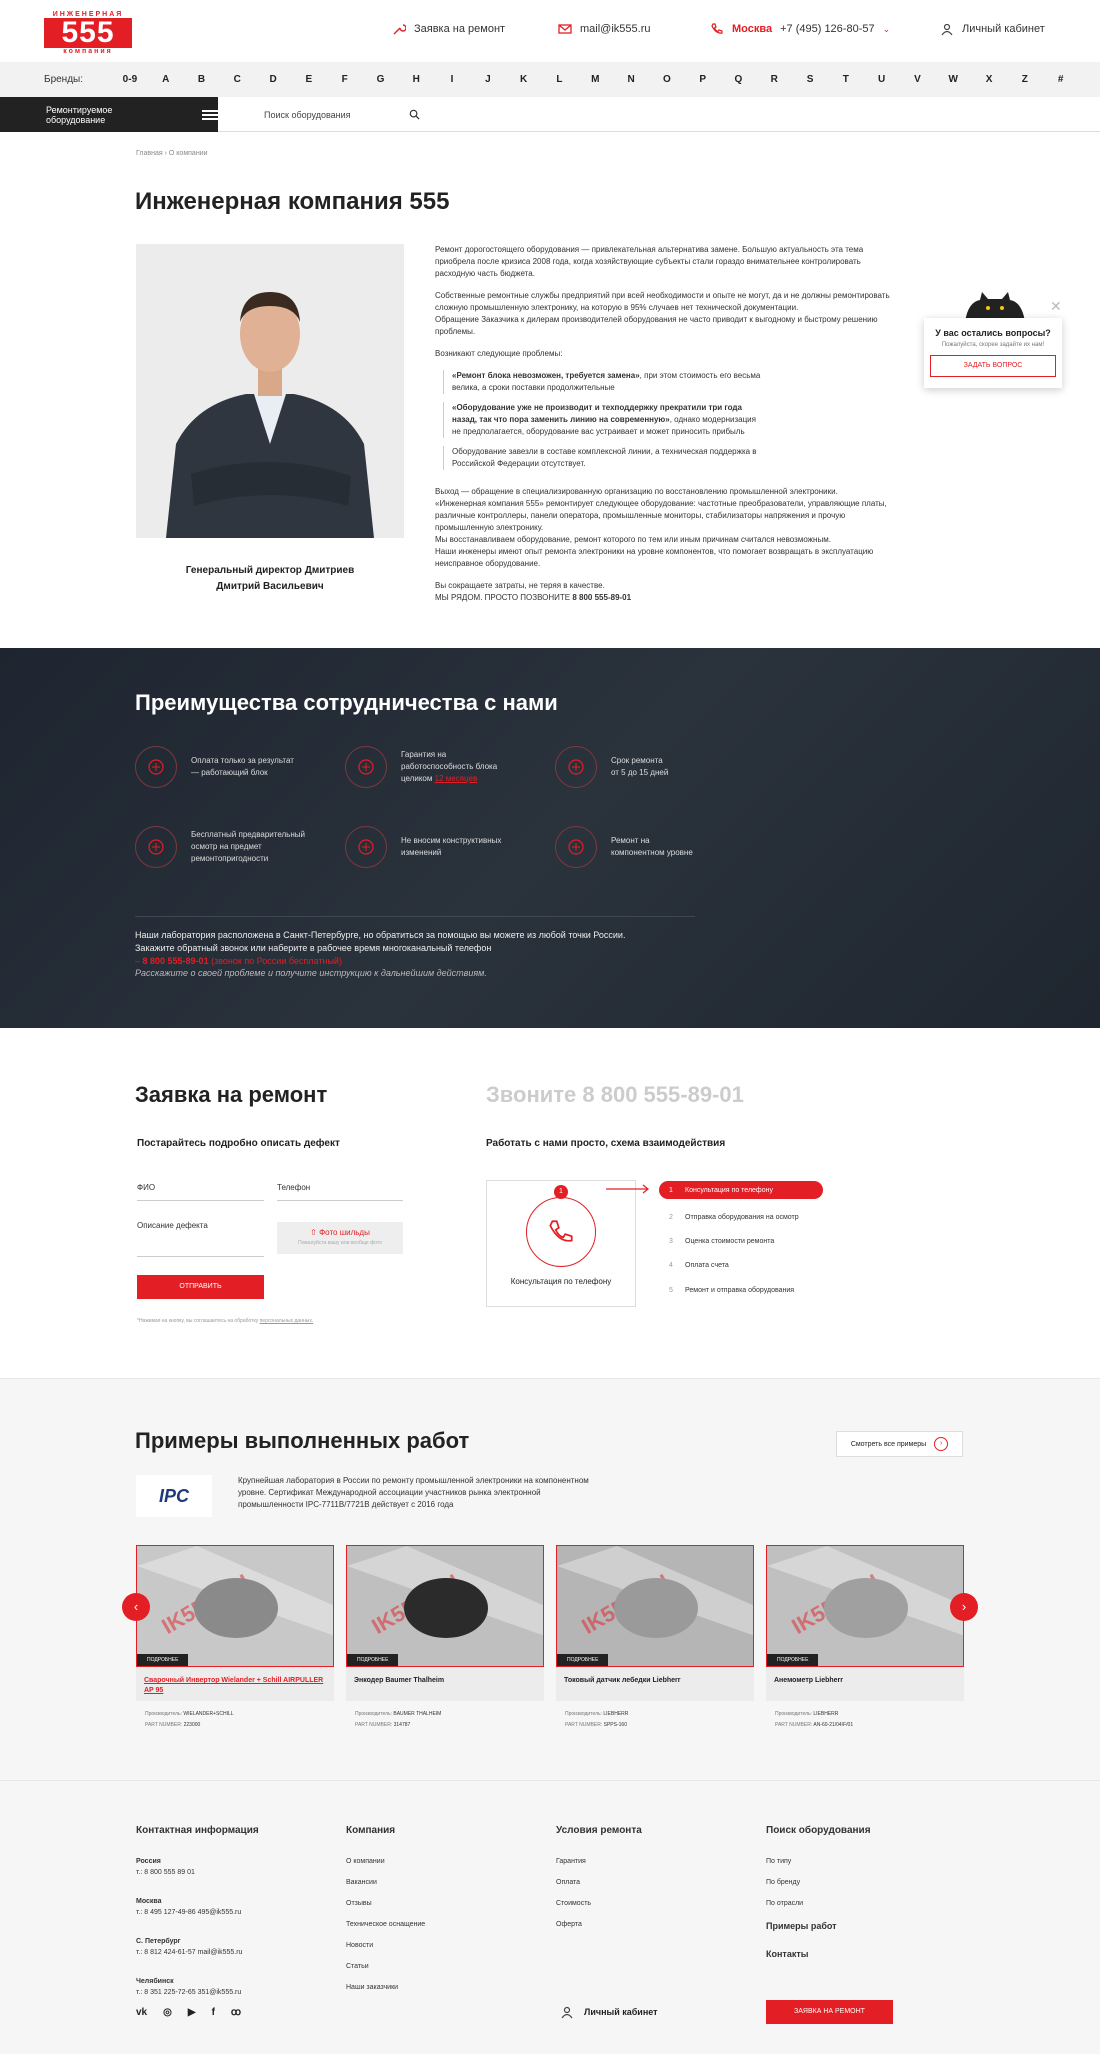 Image resolution: width=1100 pixels, height=2054 pixels. I want to click on warranty-link: 12 месяцев, so click(456, 778).